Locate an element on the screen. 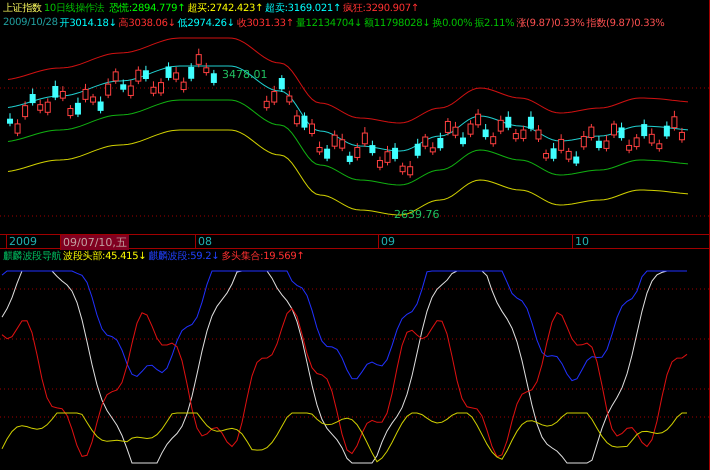 The width and height of the screenshot is (710, 470). quote-field: 高3038.06↓ is located at coordinates (147, 23).